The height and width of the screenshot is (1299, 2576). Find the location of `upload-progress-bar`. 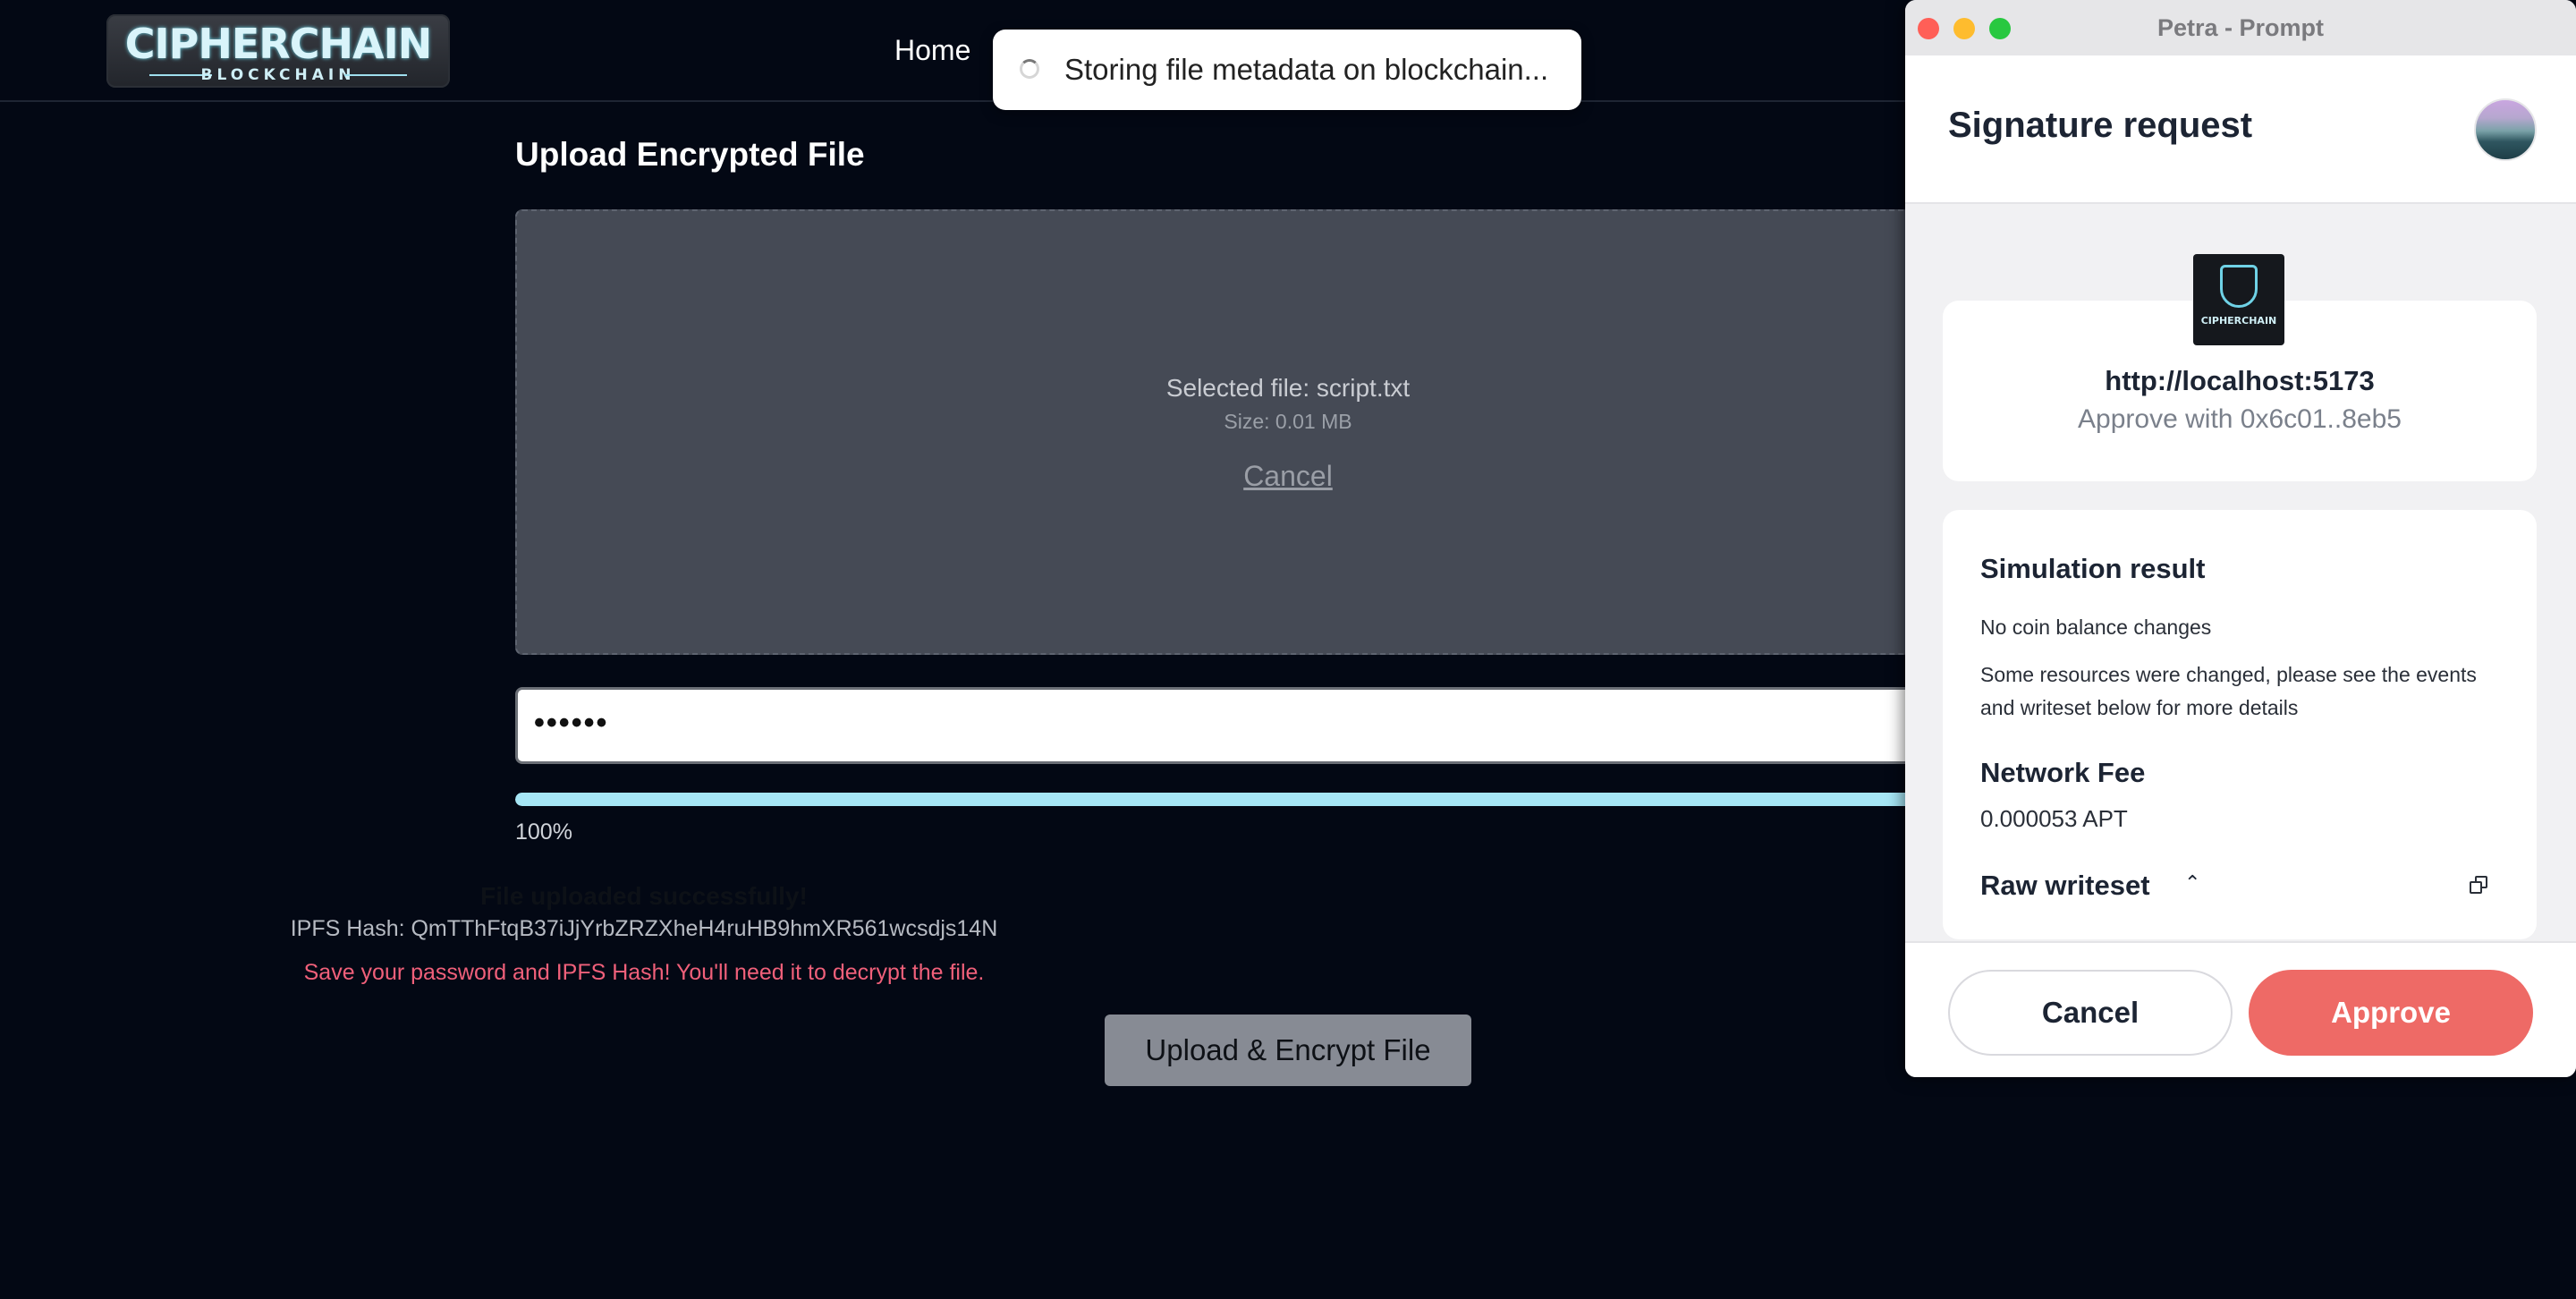

upload-progress-bar is located at coordinates (1230, 799).